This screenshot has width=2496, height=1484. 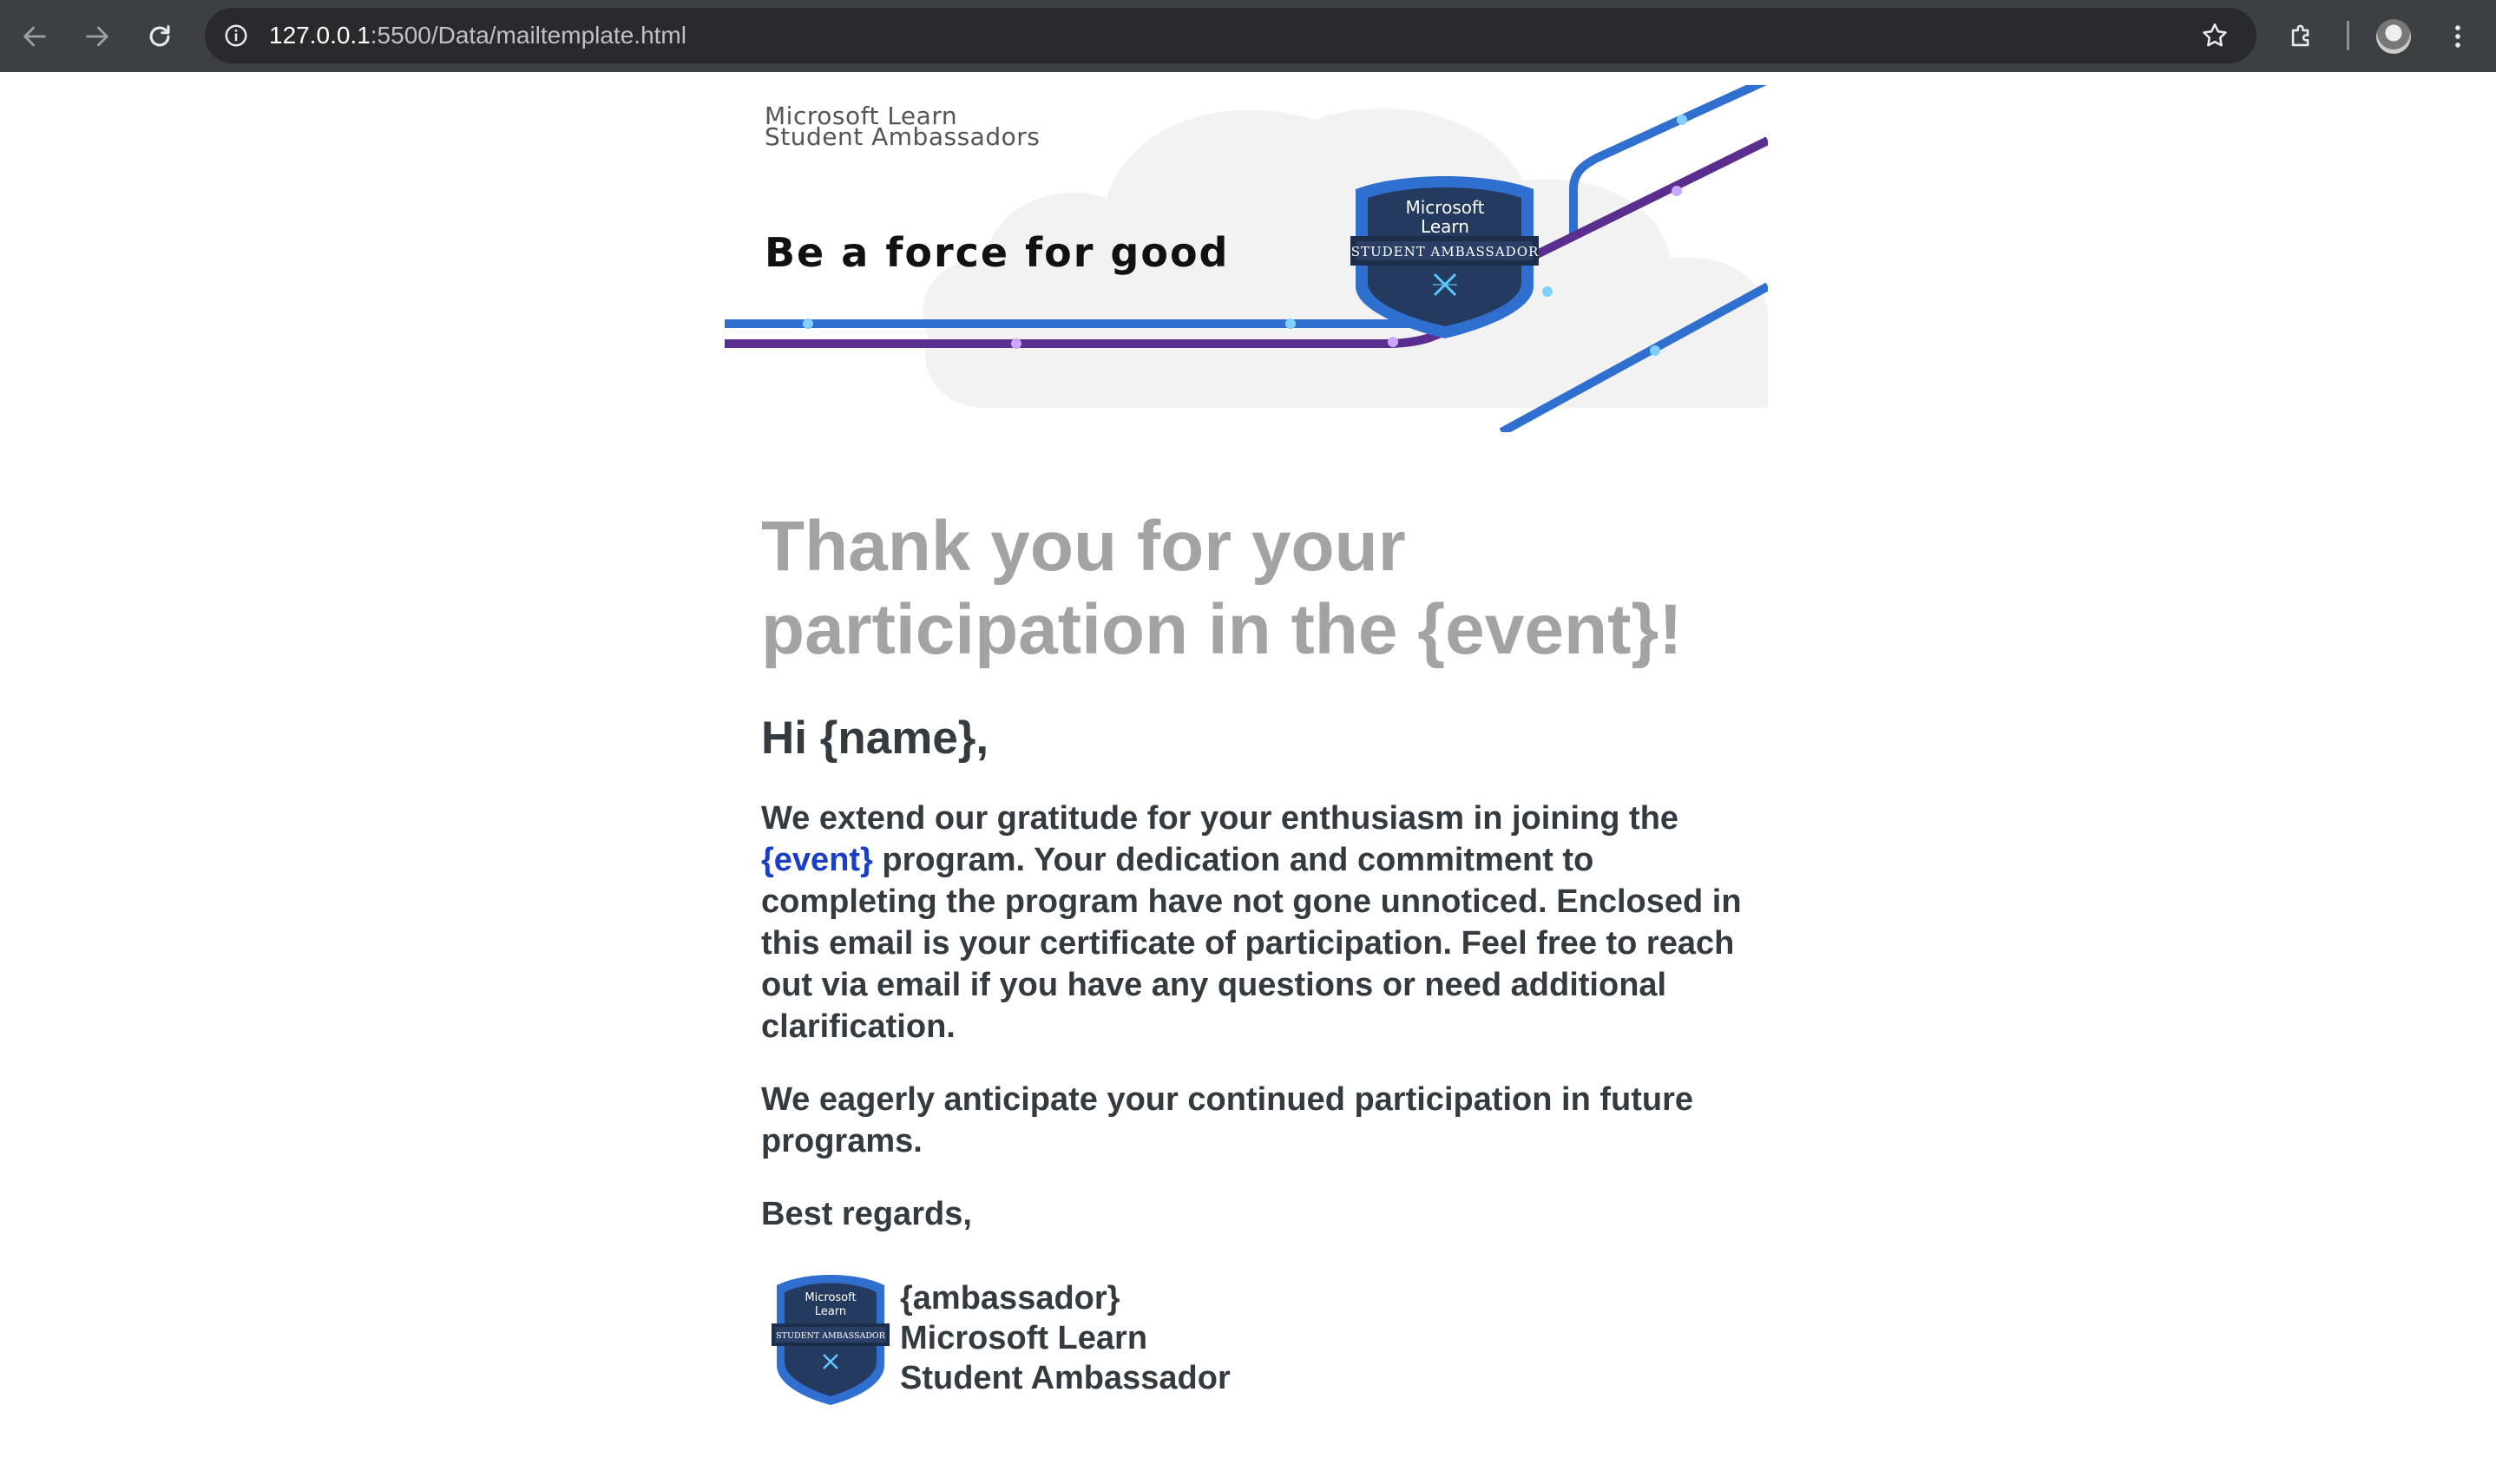 I want to click on menu-button, so click(x=2458, y=37).